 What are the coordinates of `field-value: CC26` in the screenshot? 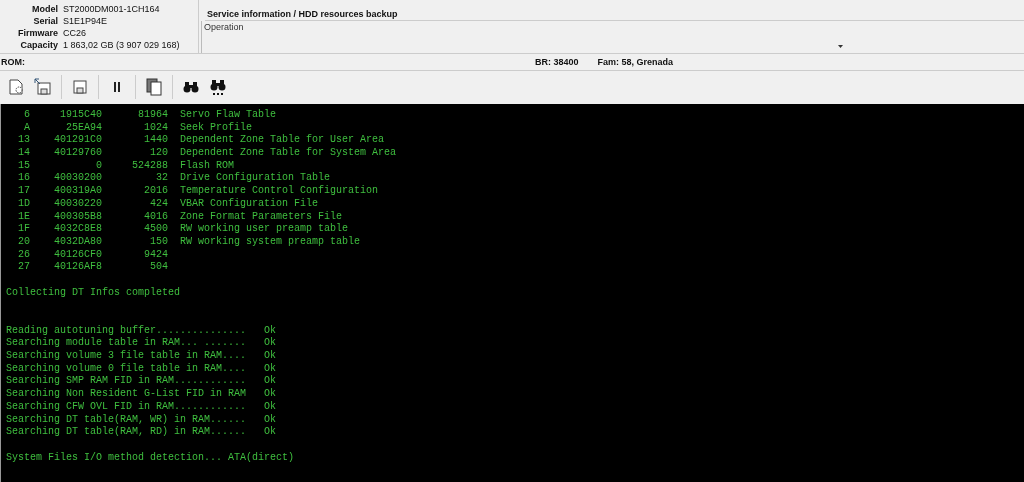 It's located at (75, 33).